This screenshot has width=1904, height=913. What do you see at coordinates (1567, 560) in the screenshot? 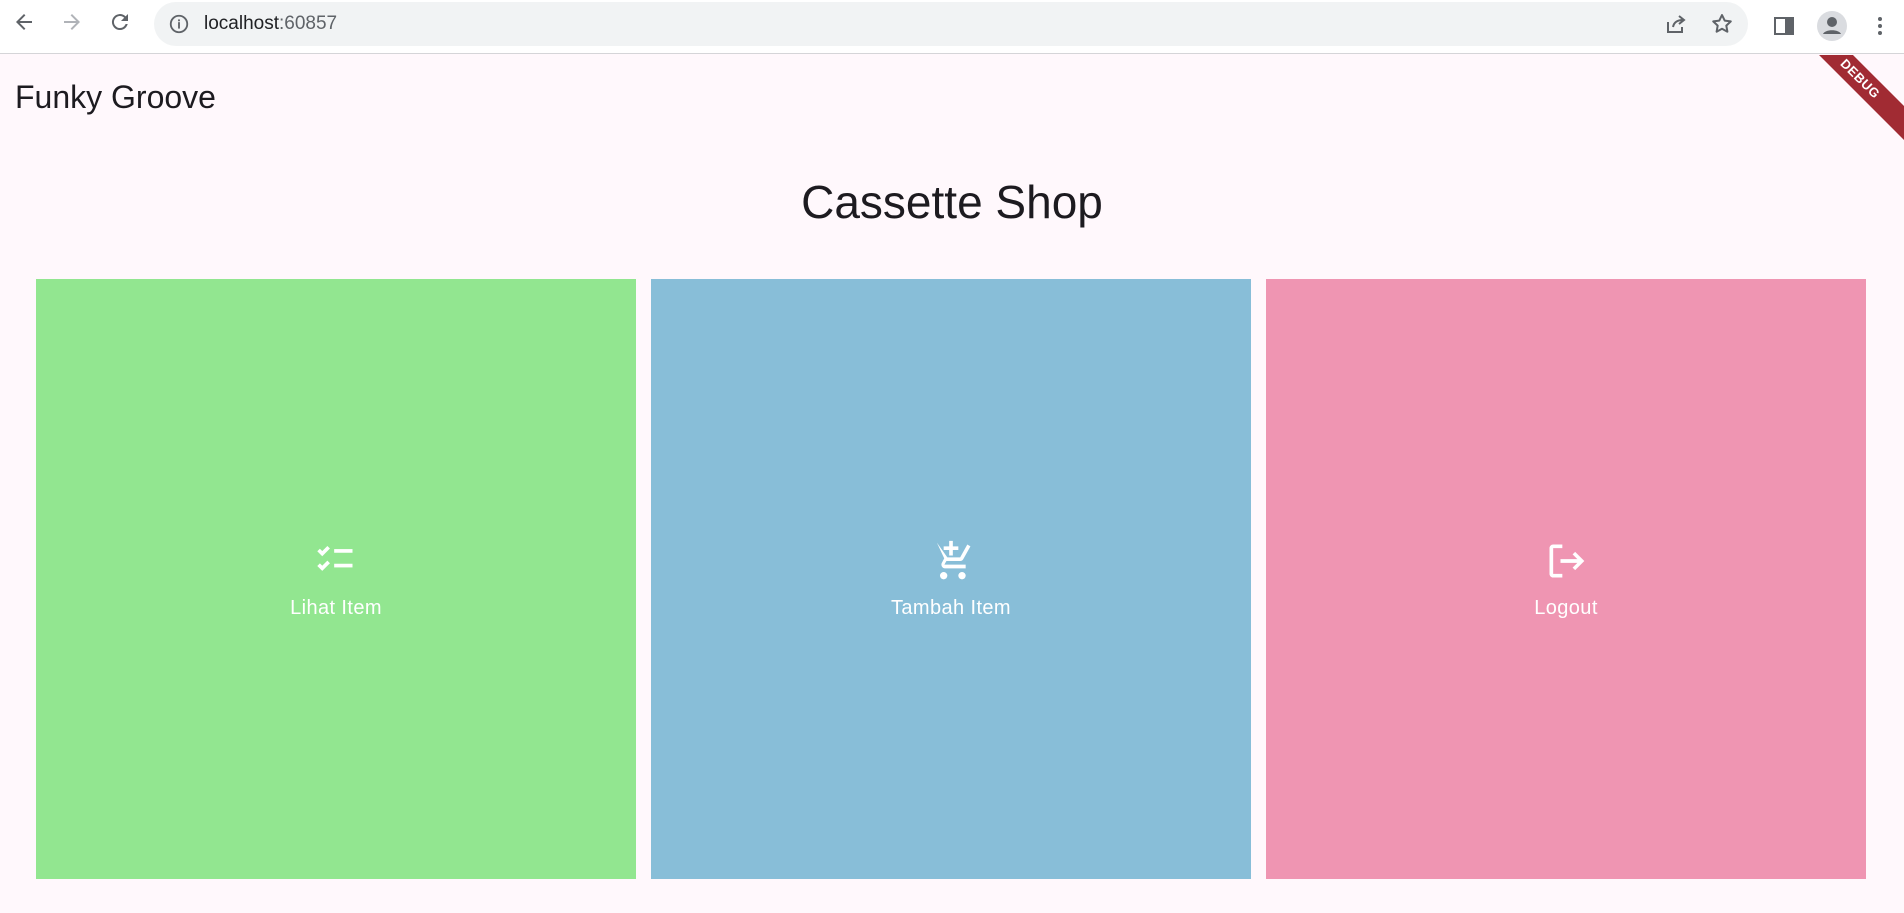
I see `logout-icon` at bounding box center [1567, 560].